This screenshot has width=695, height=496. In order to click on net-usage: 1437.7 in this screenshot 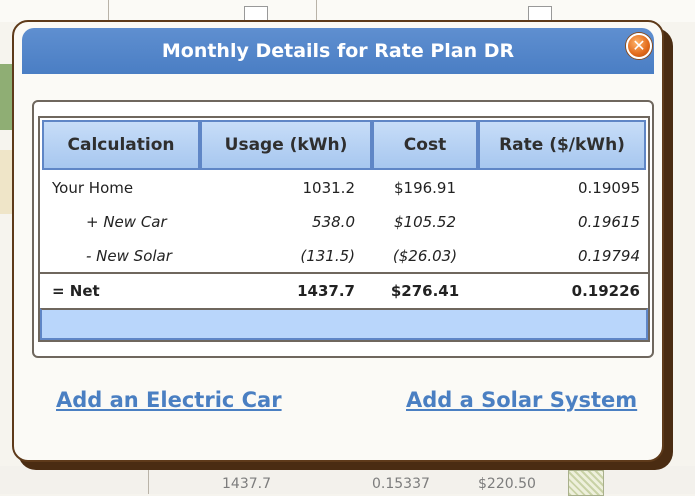, I will do `click(326, 291)`.